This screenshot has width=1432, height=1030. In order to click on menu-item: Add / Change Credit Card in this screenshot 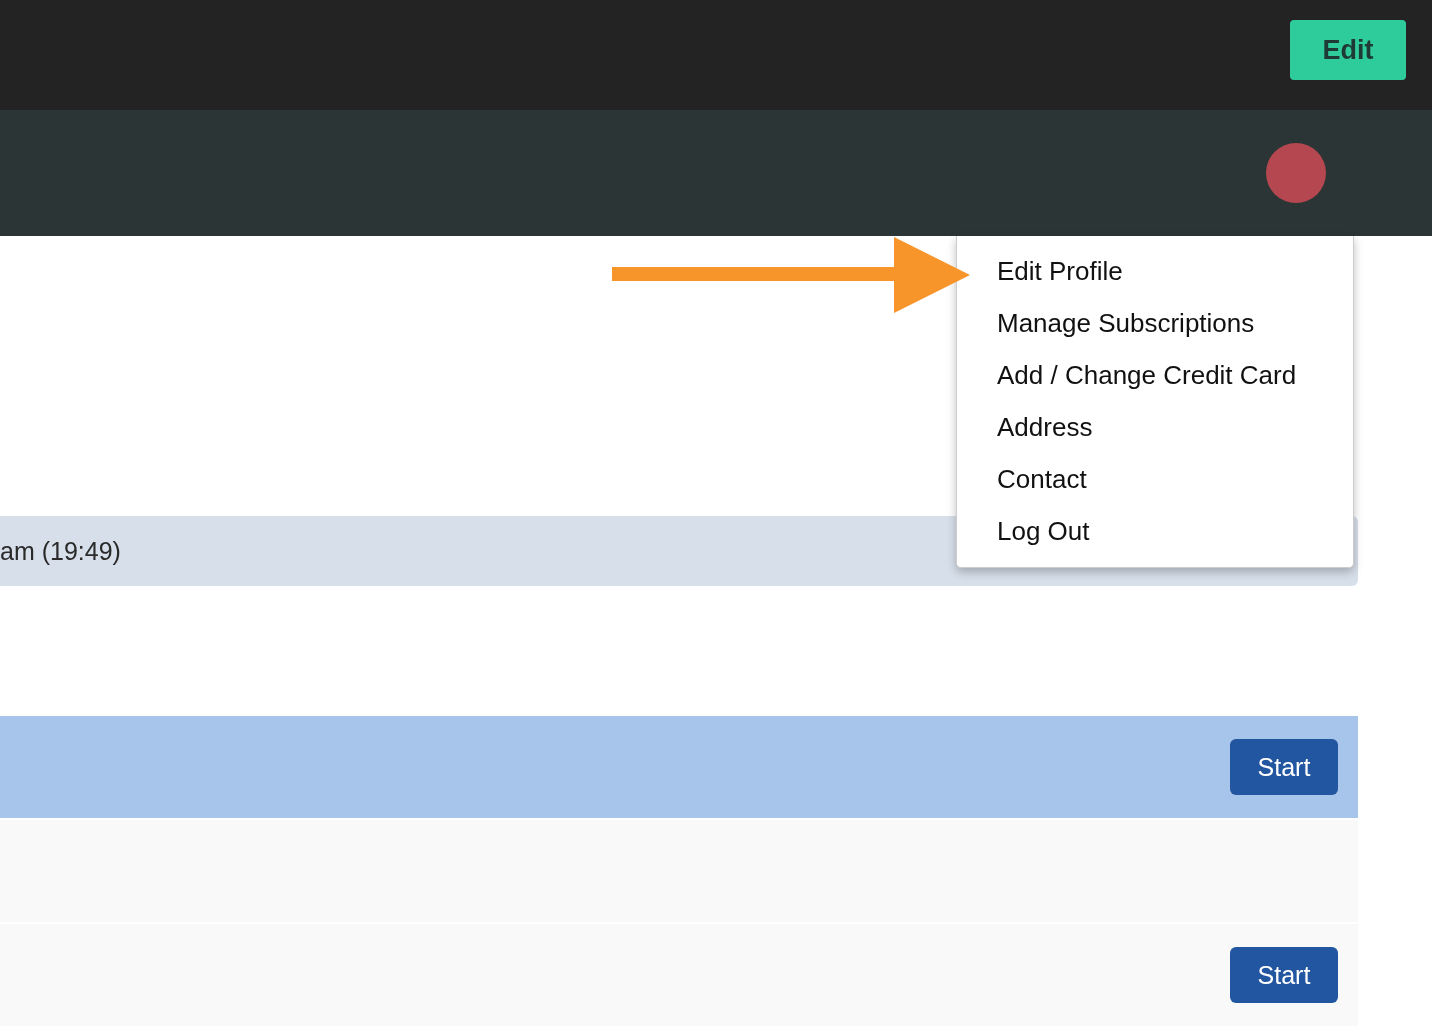, I will do `click(1175, 376)`.